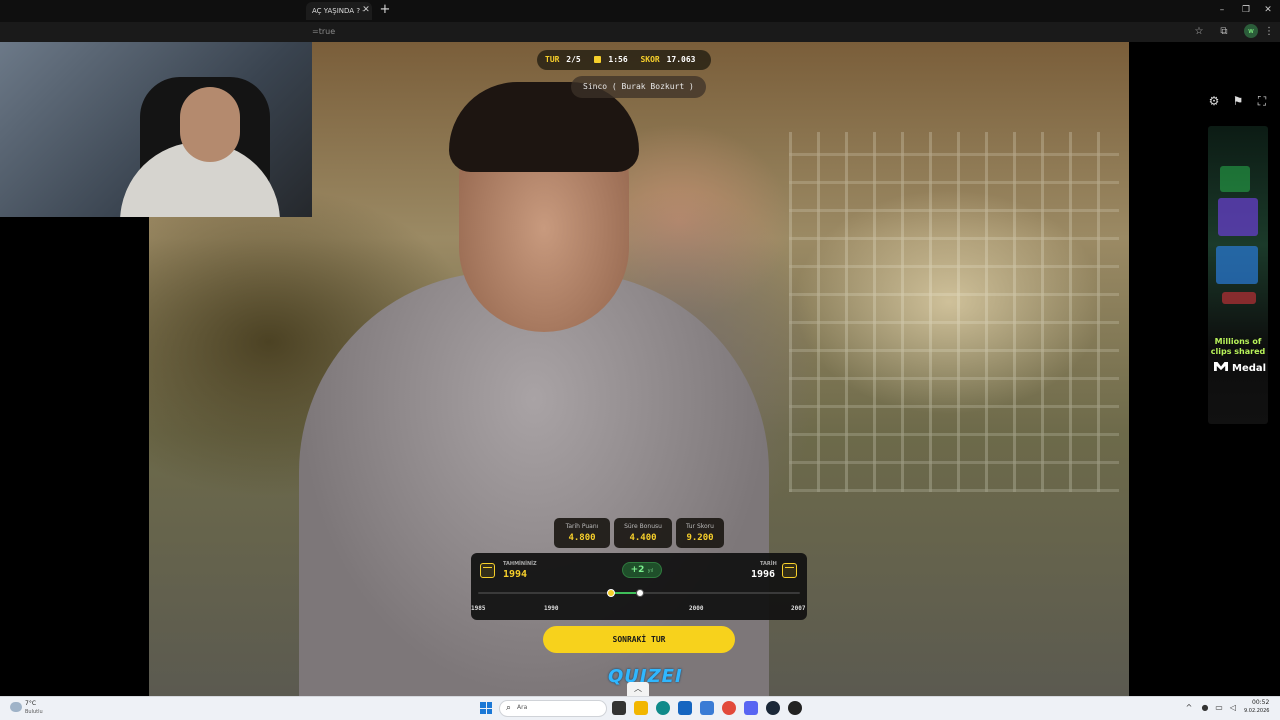 The image size is (1280, 720). What do you see at coordinates (1219, 708) in the screenshot?
I see `network-icon: ▭` at bounding box center [1219, 708].